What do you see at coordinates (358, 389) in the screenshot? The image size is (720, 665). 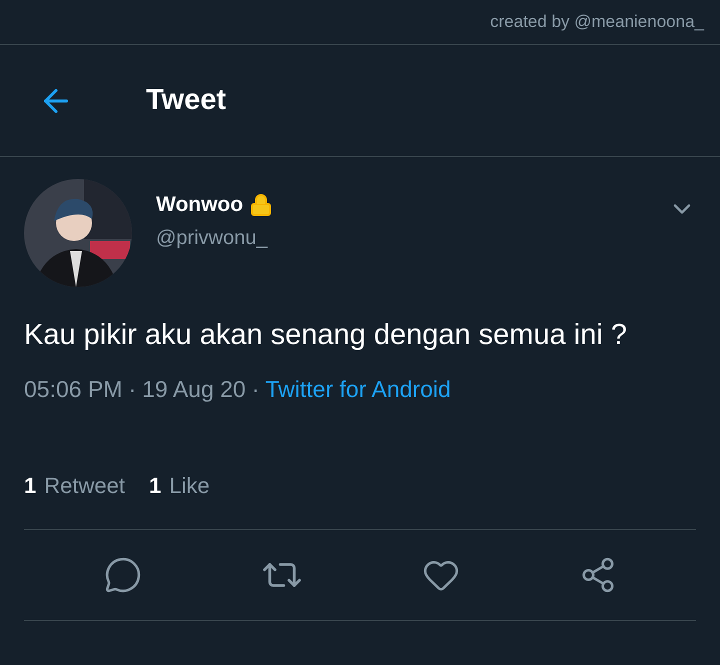 I see `source-link: Twitter for Android` at bounding box center [358, 389].